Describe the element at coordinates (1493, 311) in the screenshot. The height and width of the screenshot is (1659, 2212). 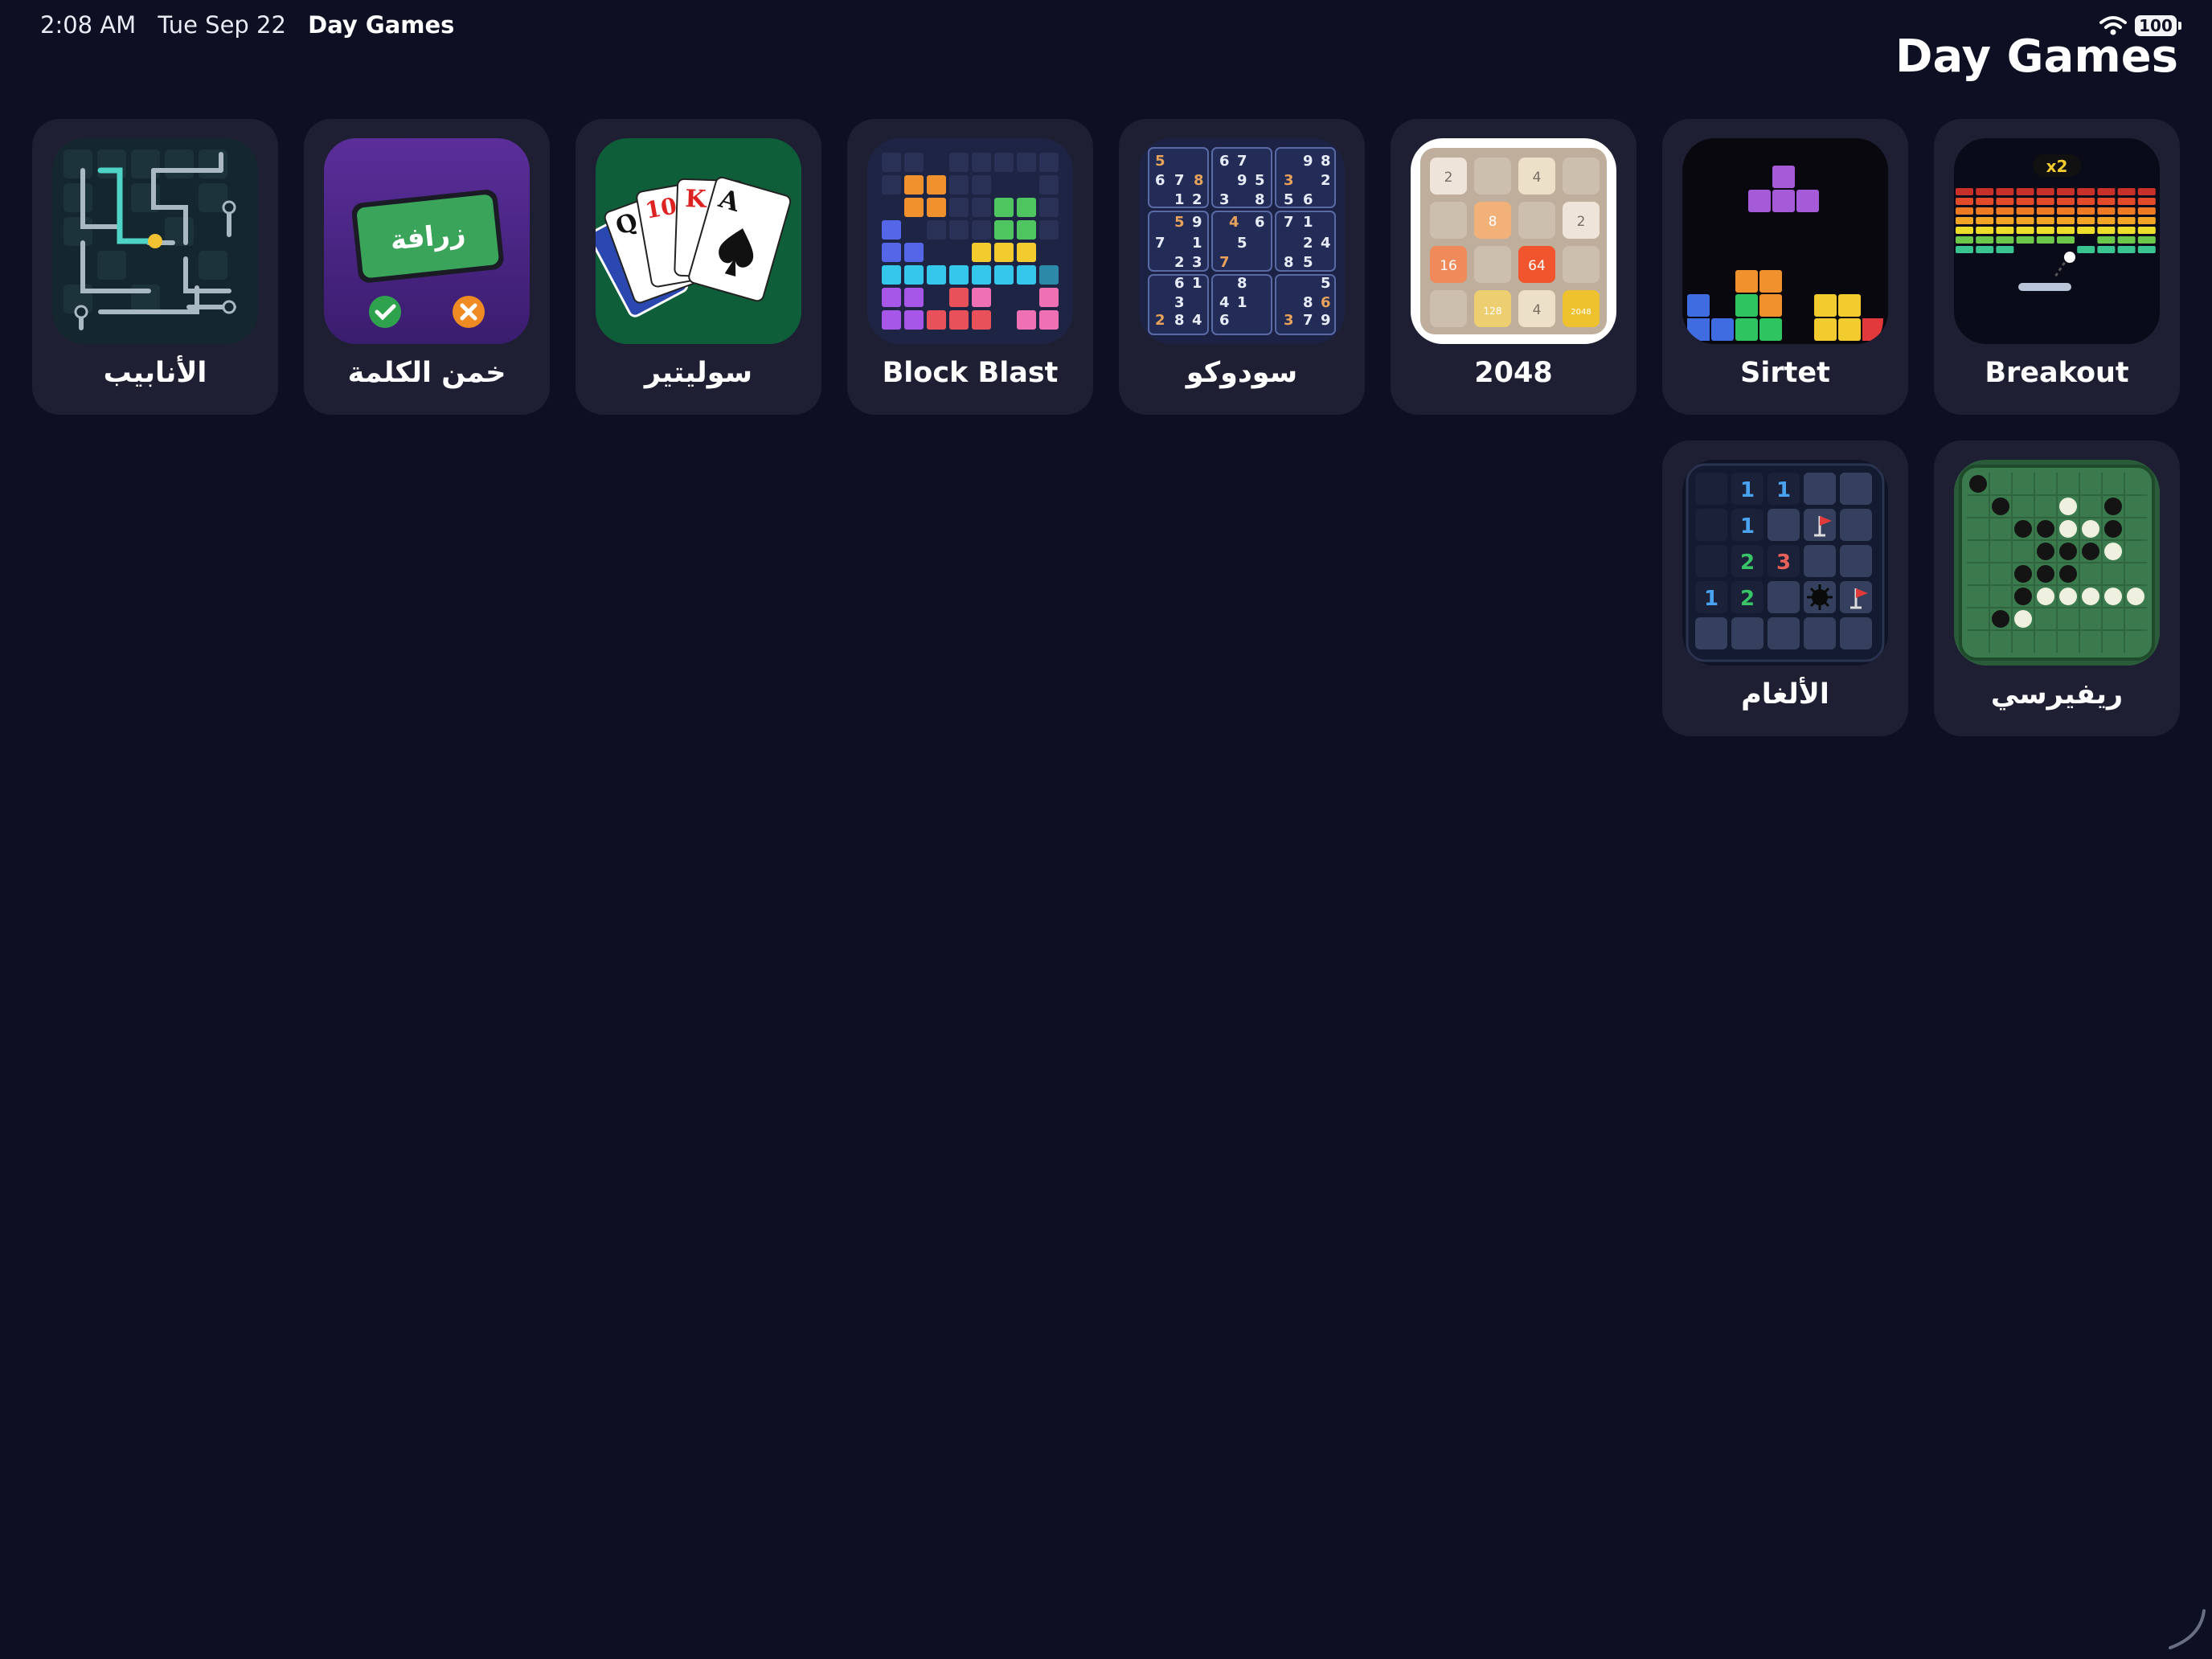
I see `tile-value: 128` at that location.